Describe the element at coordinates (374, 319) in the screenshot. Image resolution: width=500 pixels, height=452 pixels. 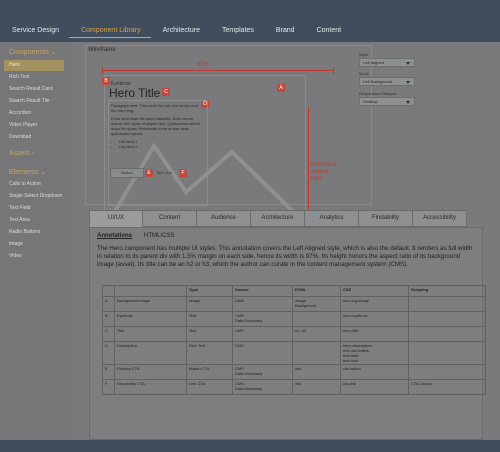
I see `table-cell: hero-eyebrow` at that location.